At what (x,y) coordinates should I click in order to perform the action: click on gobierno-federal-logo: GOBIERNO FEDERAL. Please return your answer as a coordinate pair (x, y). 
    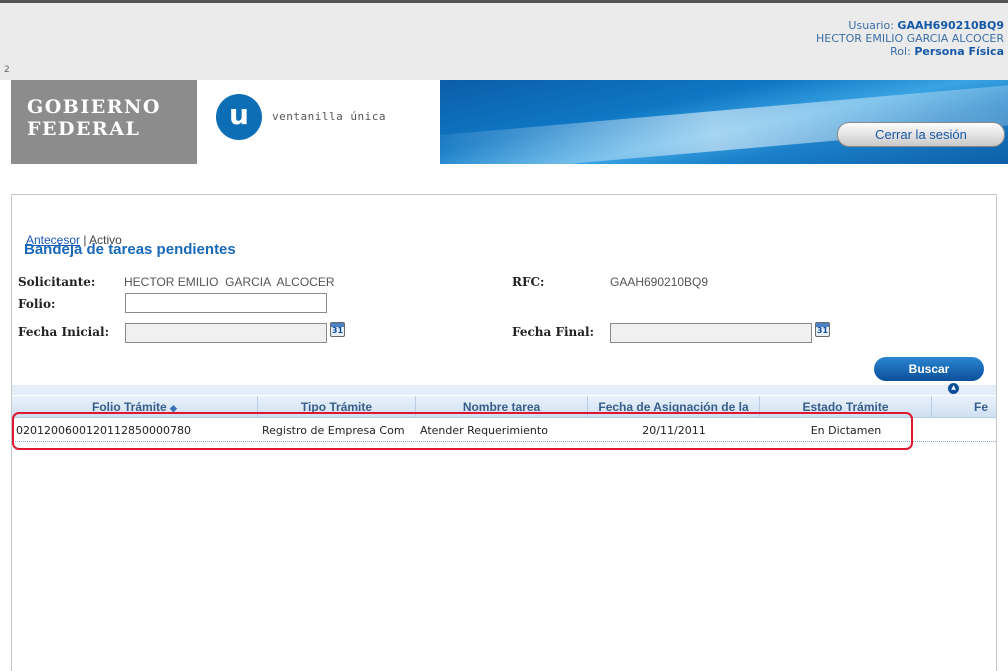
    Looking at the image, I should click on (104, 122).